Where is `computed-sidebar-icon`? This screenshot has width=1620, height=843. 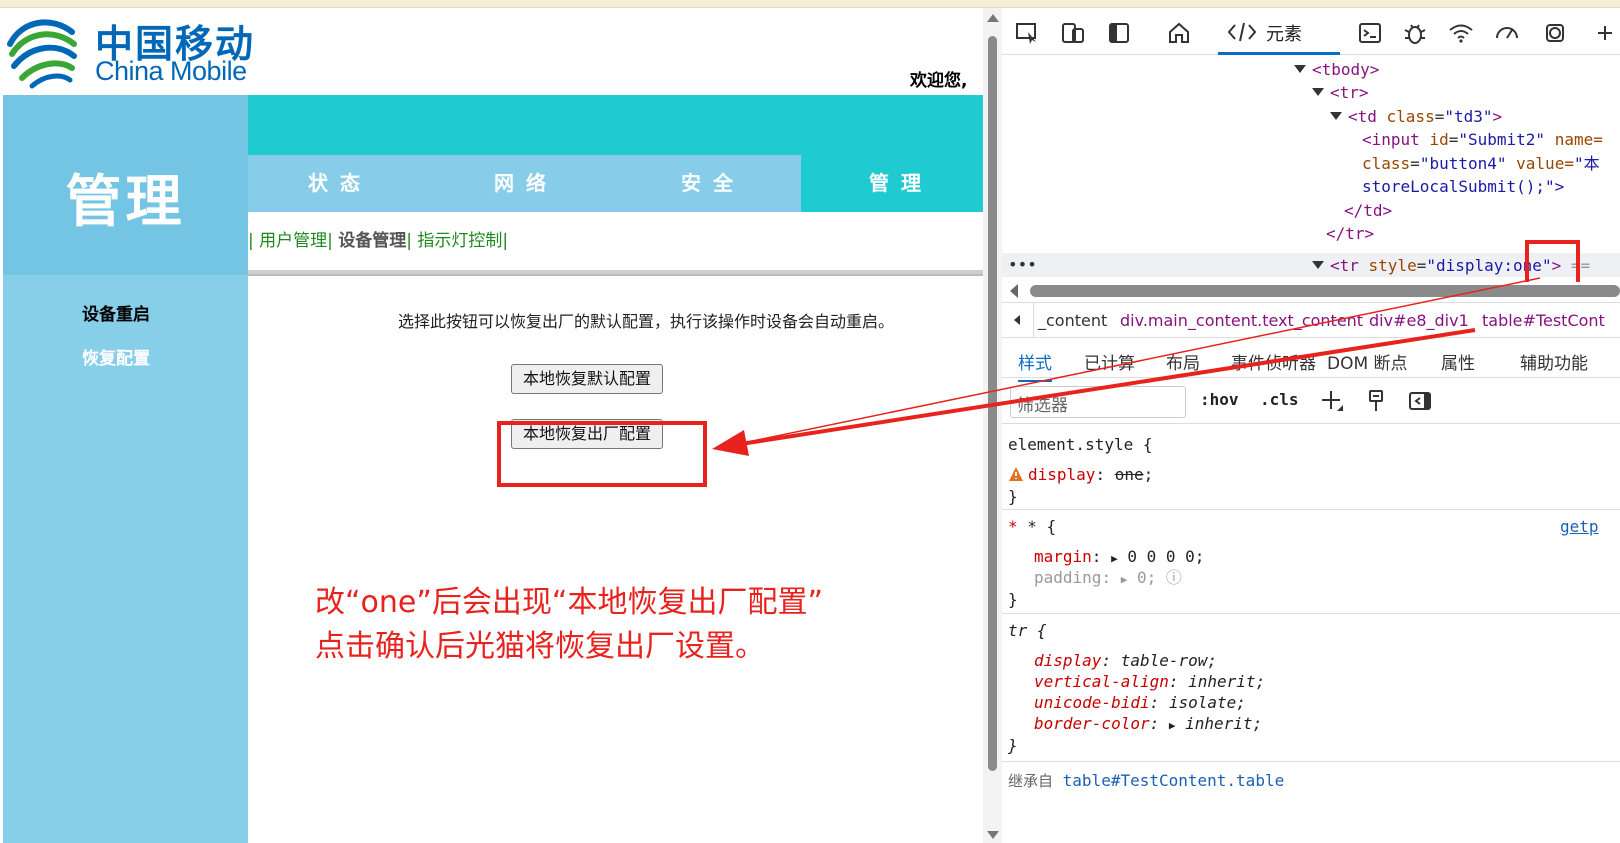
computed-sidebar-icon is located at coordinates (1420, 401).